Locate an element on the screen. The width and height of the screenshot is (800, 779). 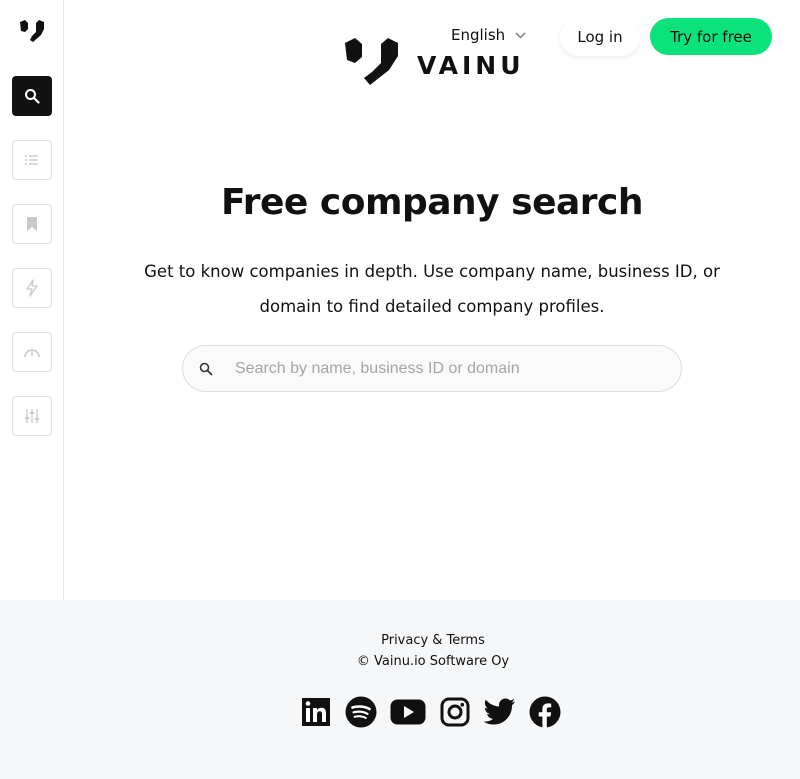
search-bar is located at coordinates (432, 368).